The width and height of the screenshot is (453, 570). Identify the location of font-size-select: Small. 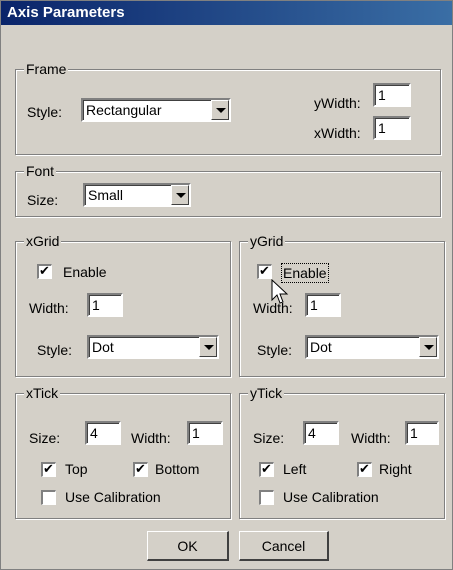
(137, 195).